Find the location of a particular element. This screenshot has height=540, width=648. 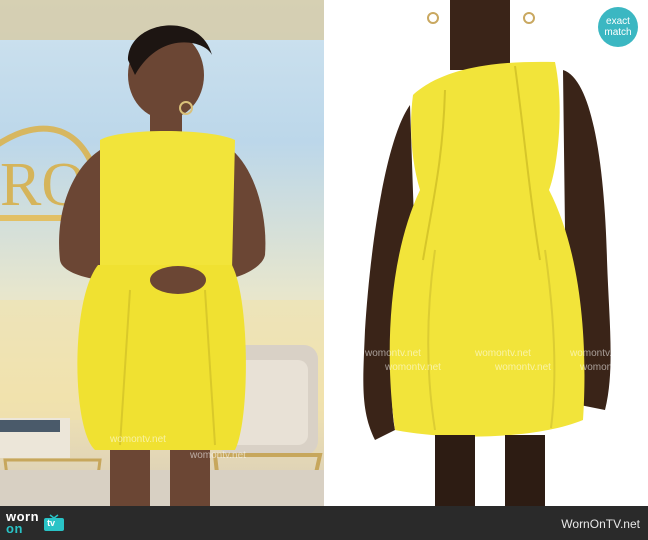

footer-bar is located at coordinates (324, 523).